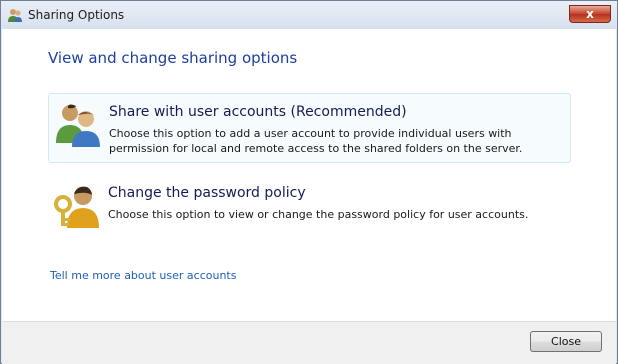 The image size is (618, 364). Describe the element at coordinates (309, 342) in the screenshot. I see `dialog-footer: Close` at that location.